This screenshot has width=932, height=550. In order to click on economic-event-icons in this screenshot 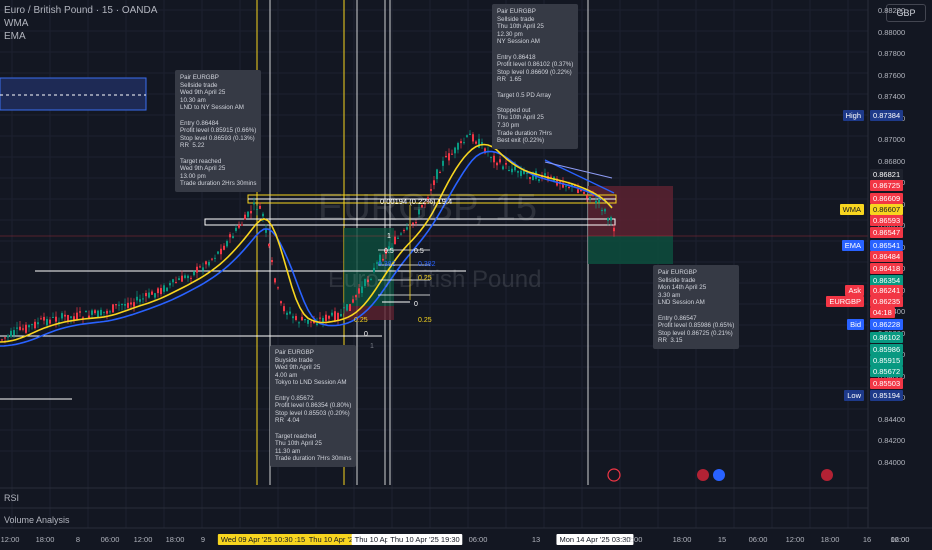, I will do `click(720, 475)`.